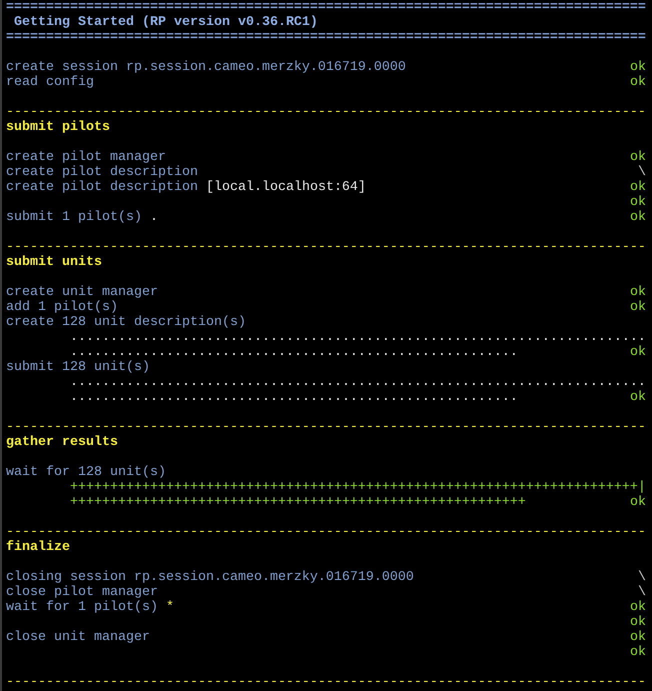 This screenshot has height=691, width=652. I want to click on log-text: create 128 unit description(s), so click(126, 322).